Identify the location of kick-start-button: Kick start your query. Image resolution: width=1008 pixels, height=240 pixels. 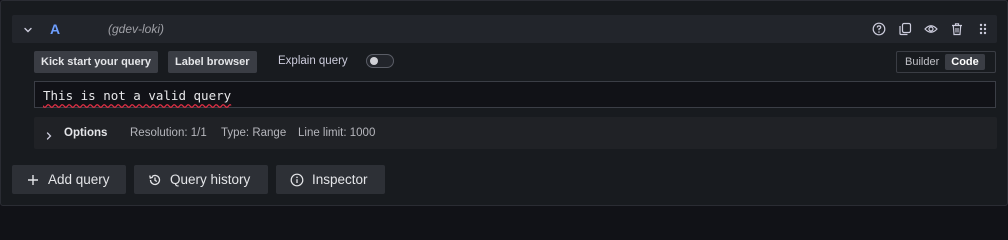
(96, 62).